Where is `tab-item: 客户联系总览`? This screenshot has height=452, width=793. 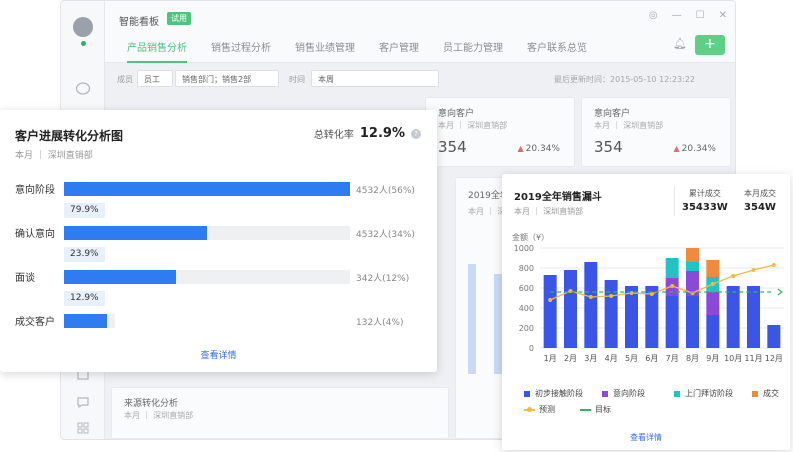
tab-item: 客户联系总览 is located at coordinates (557, 51).